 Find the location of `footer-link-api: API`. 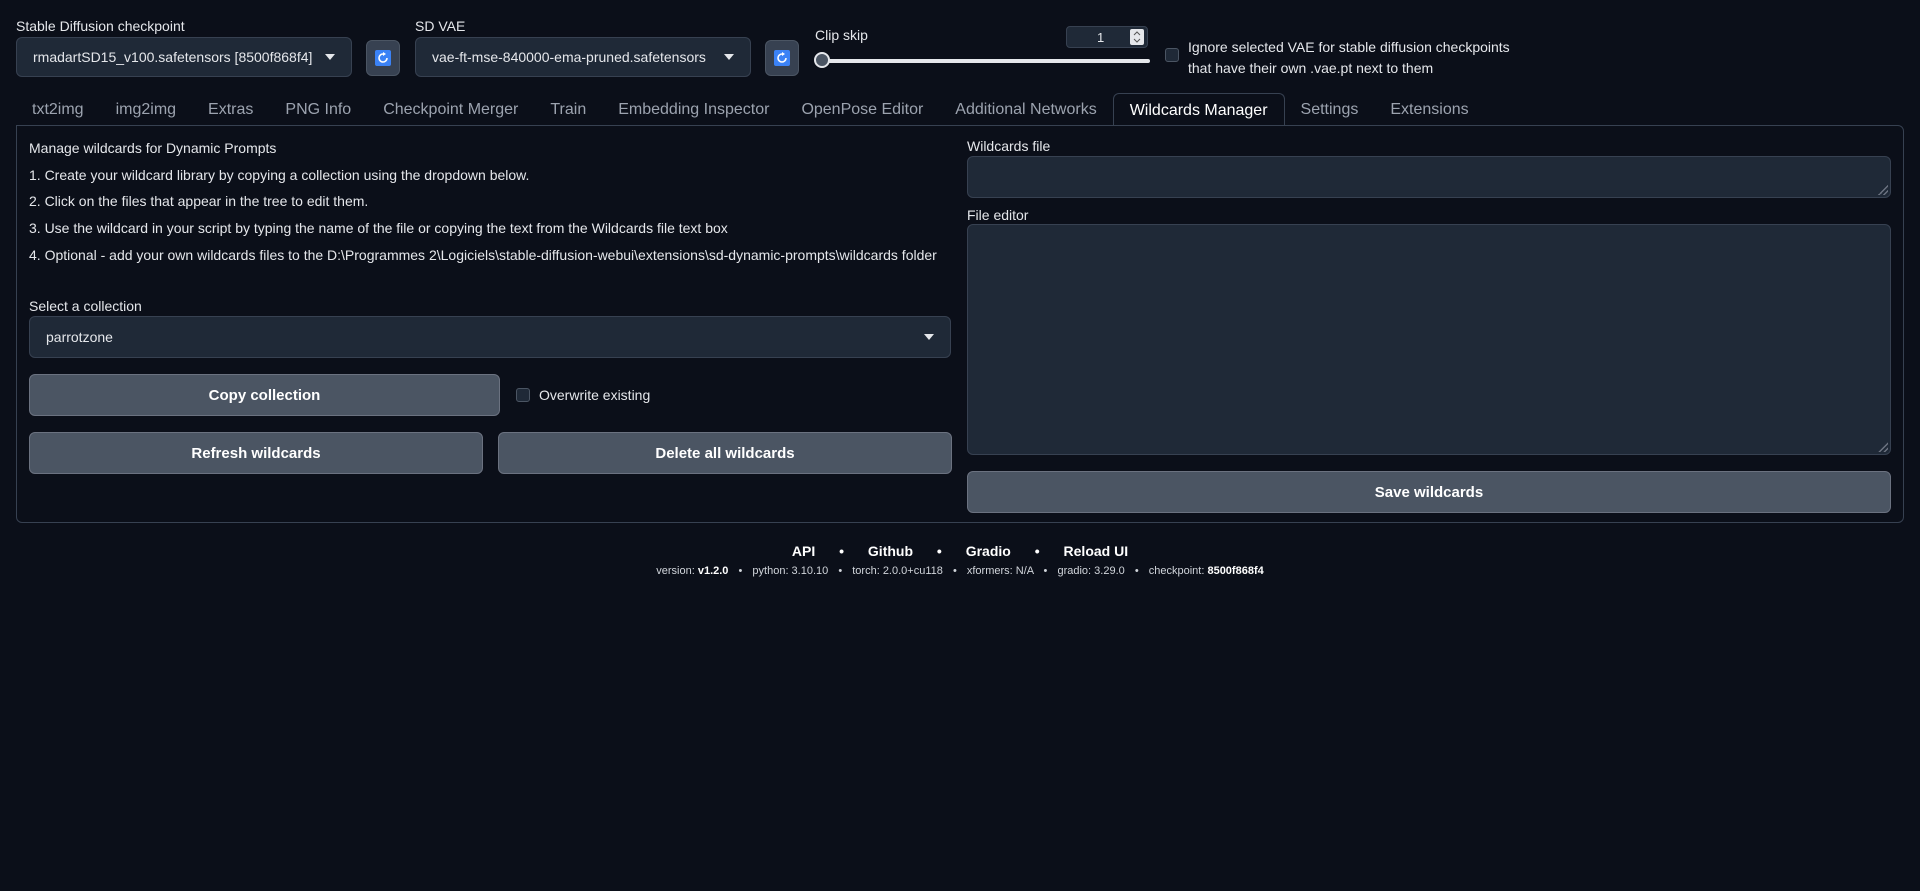

footer-link-api: API is located at coordinates (803, 551).